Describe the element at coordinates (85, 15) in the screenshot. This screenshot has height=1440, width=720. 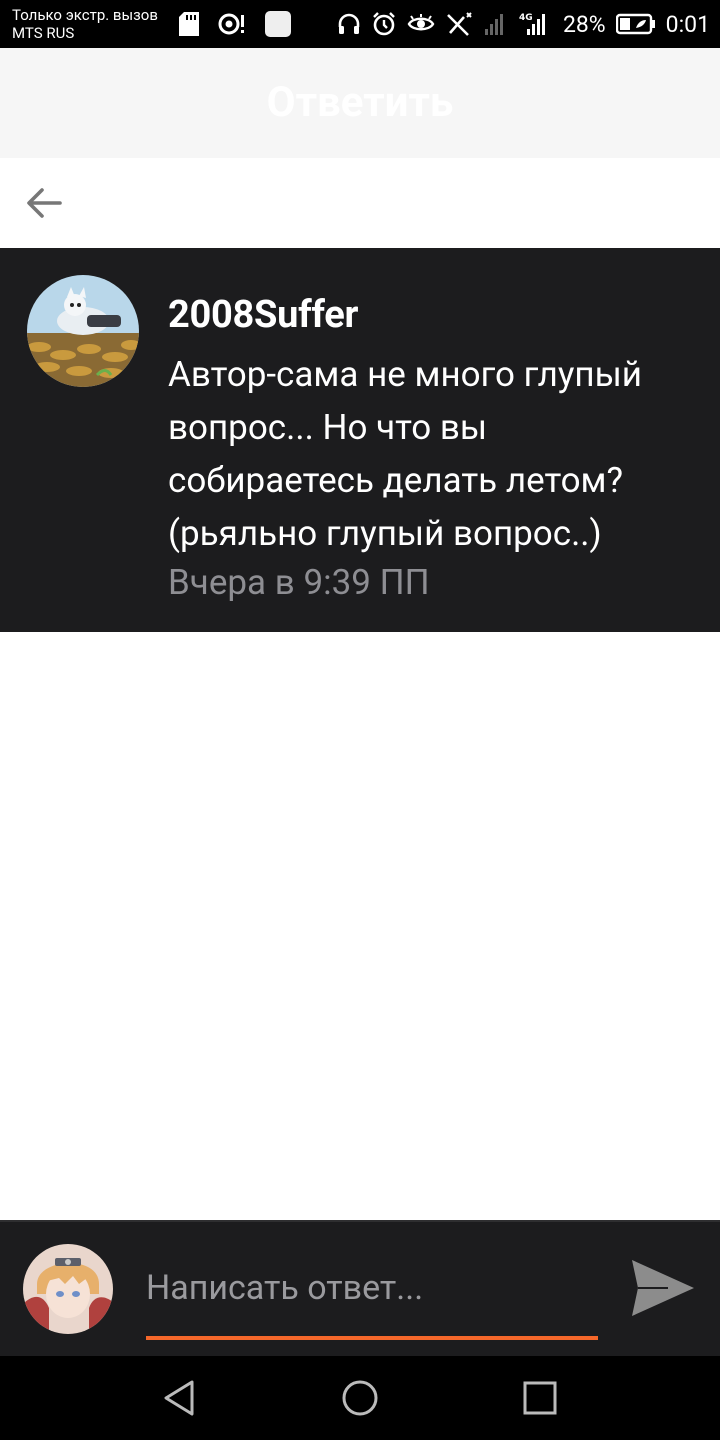
I see `carrier-line-1: Только экстр. вызов` at that location.